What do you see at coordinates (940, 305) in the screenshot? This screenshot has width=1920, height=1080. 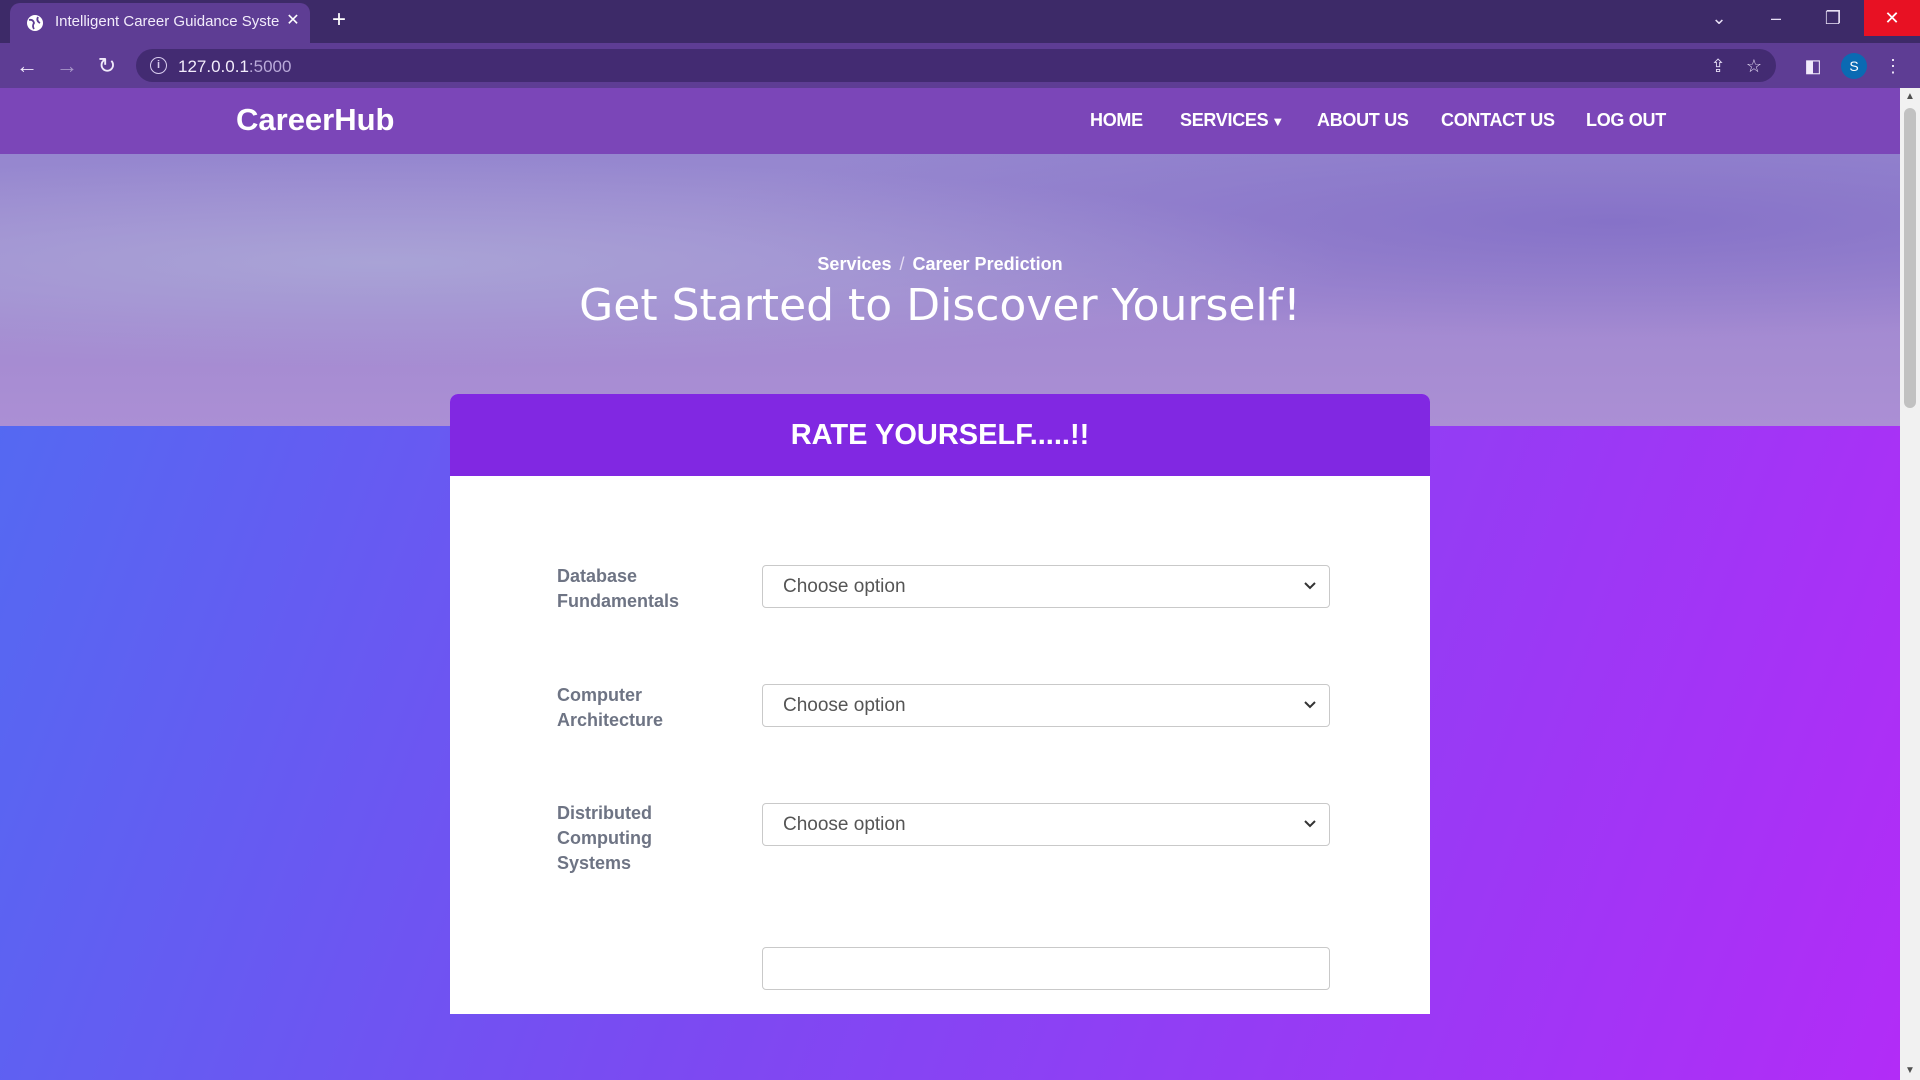 I see `page-title: Get Started to Discover Yourself!` at bounding box center [940, 305].